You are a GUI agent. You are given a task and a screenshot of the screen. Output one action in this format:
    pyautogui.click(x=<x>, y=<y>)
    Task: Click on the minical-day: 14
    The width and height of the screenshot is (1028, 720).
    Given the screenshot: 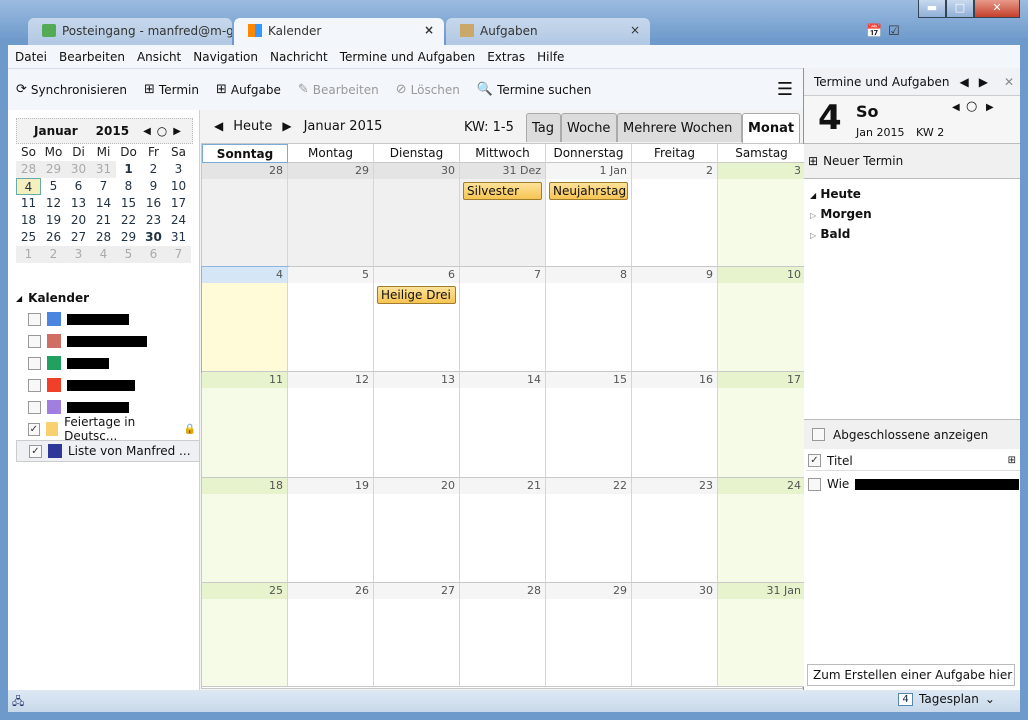 What is the action you would take?
    pyautogui.click(x=103, y=203)
    